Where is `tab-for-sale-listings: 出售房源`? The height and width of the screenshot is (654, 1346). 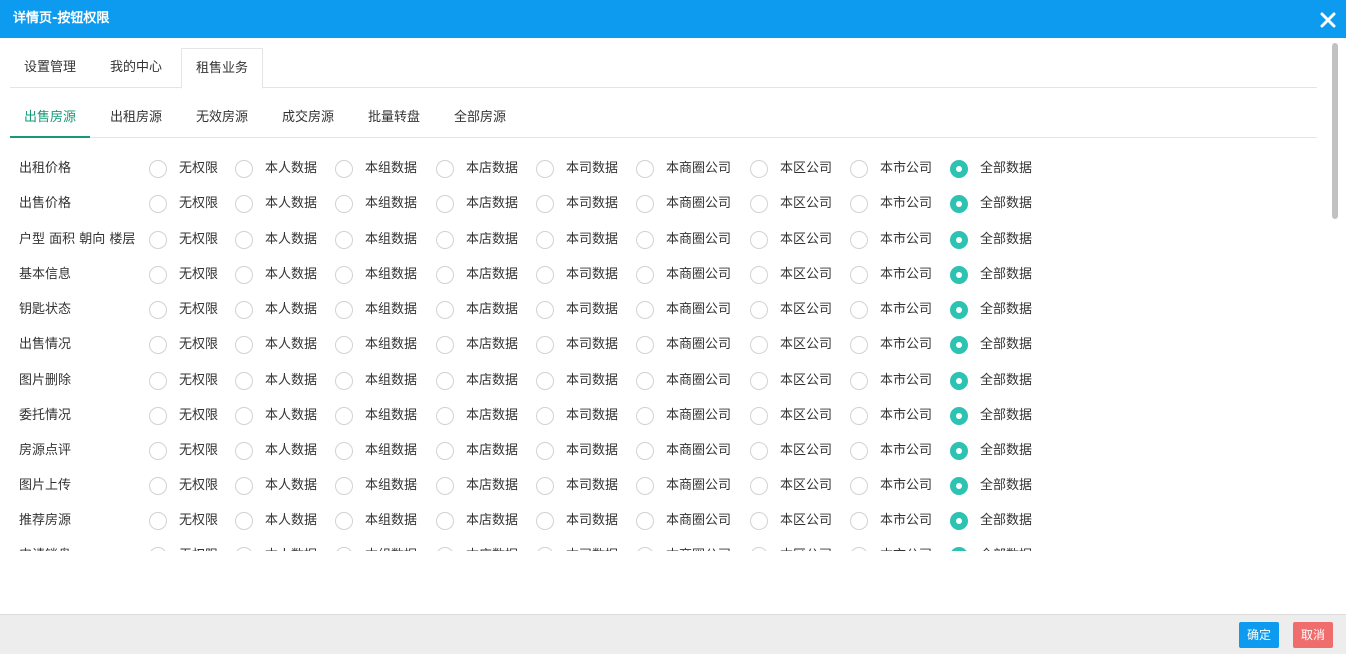 tab-for-sale-listings: 出售房源 is located at coordinates (50, 118).